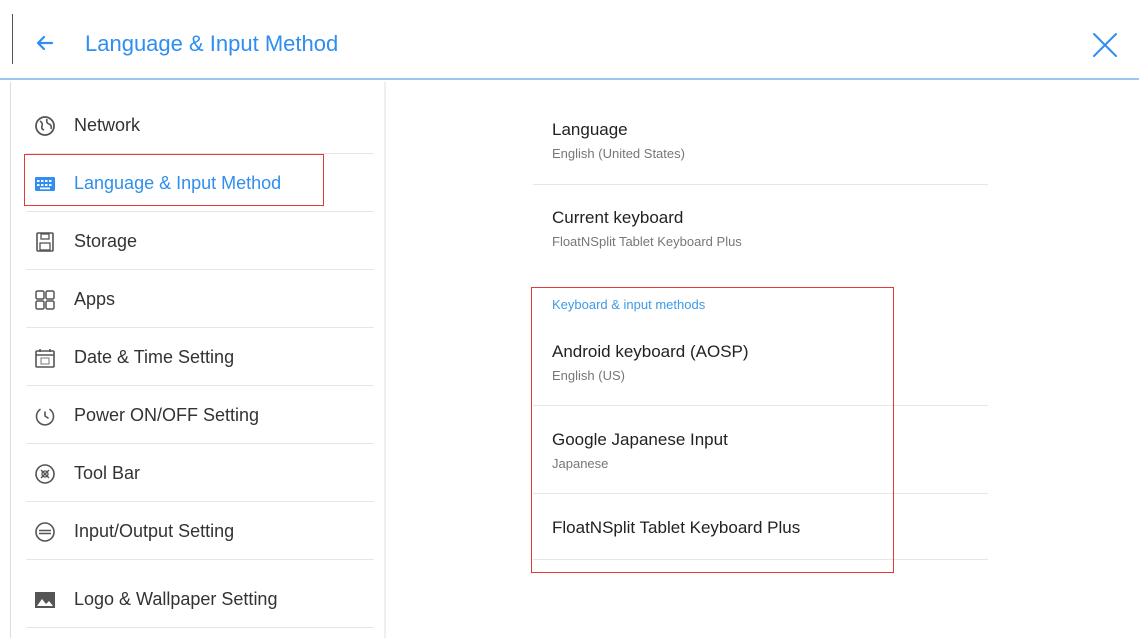  I want to click on apps-grid-icon, so click(45, 300).